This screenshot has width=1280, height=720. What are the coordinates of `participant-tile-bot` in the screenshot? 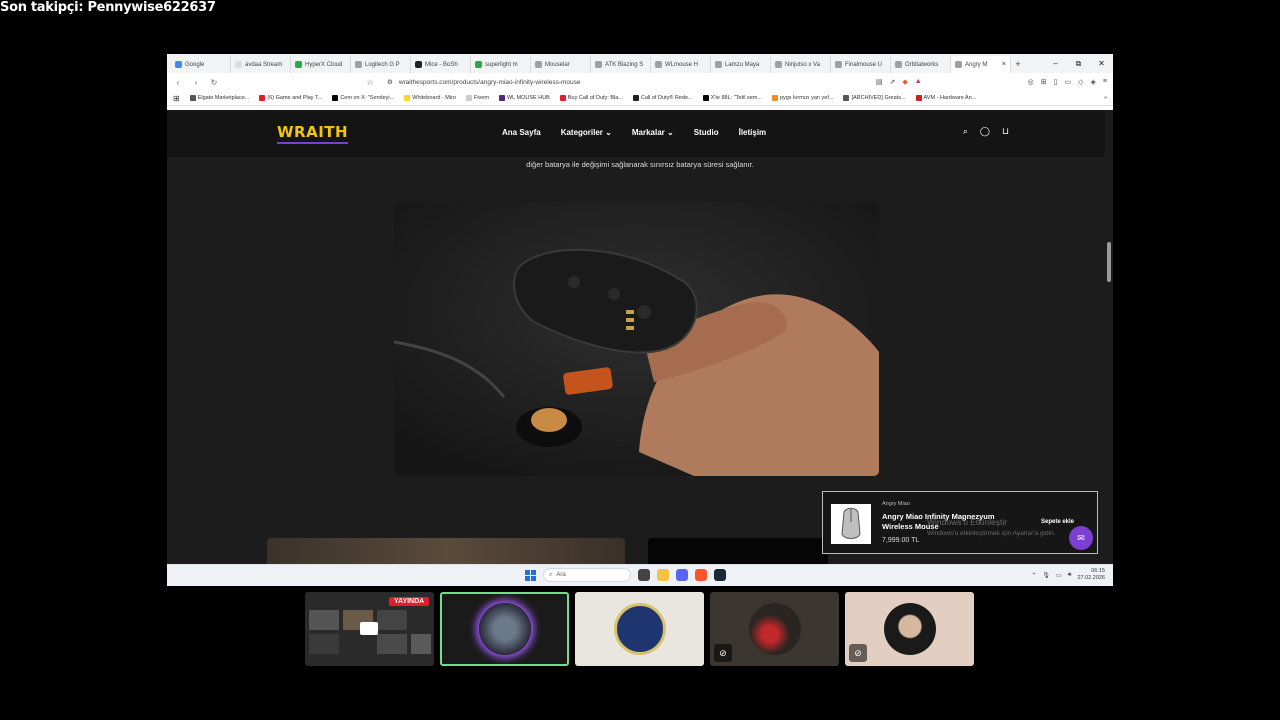 It's located at (504, 629).